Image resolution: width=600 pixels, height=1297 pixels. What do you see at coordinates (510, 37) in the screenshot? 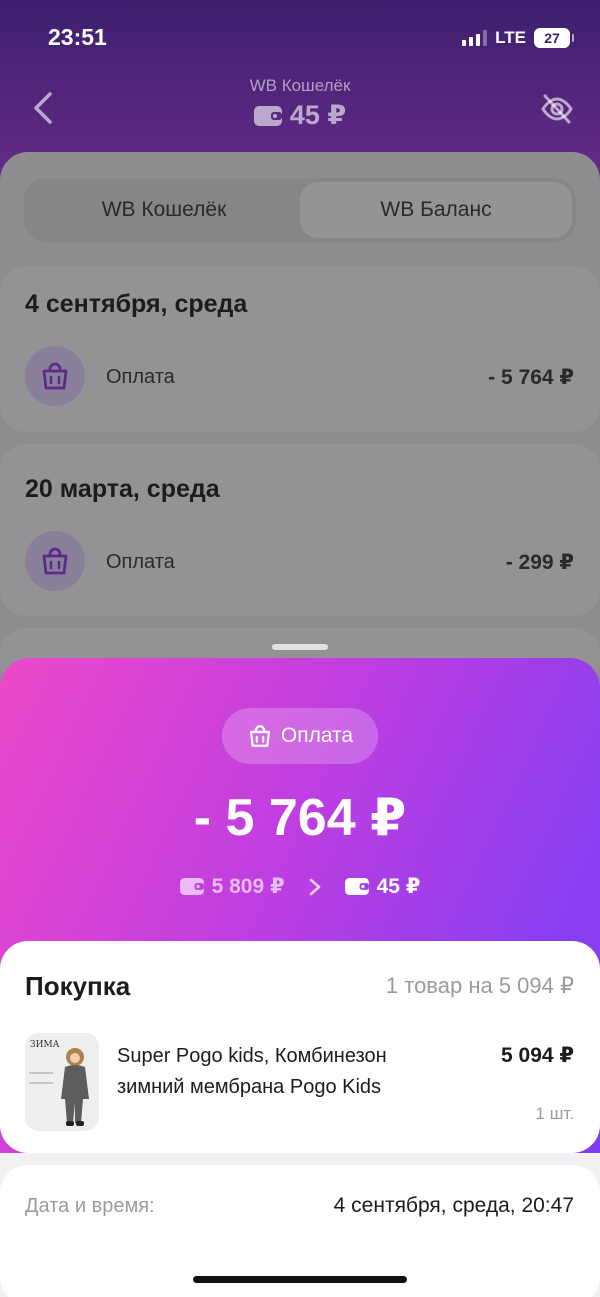
I see `network-label: LTE` at bounding box center [510, 37].